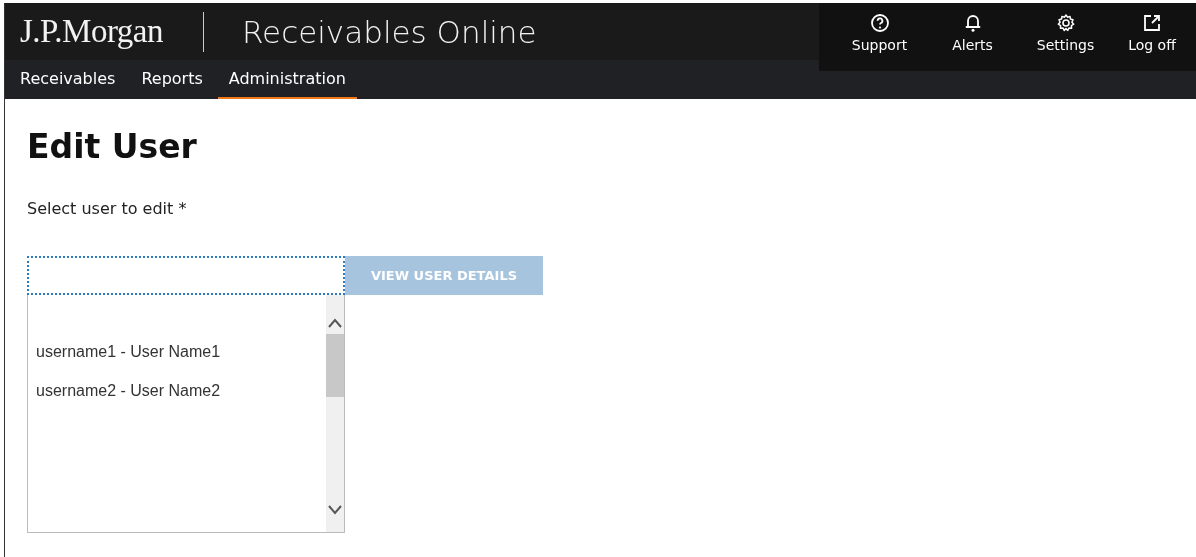 Image resolution: width=1196 pixels, height=557 pixels. Describe the element at coordinates (287, 79) in the screenshot. I see `nav-tab: Administration` at that location.